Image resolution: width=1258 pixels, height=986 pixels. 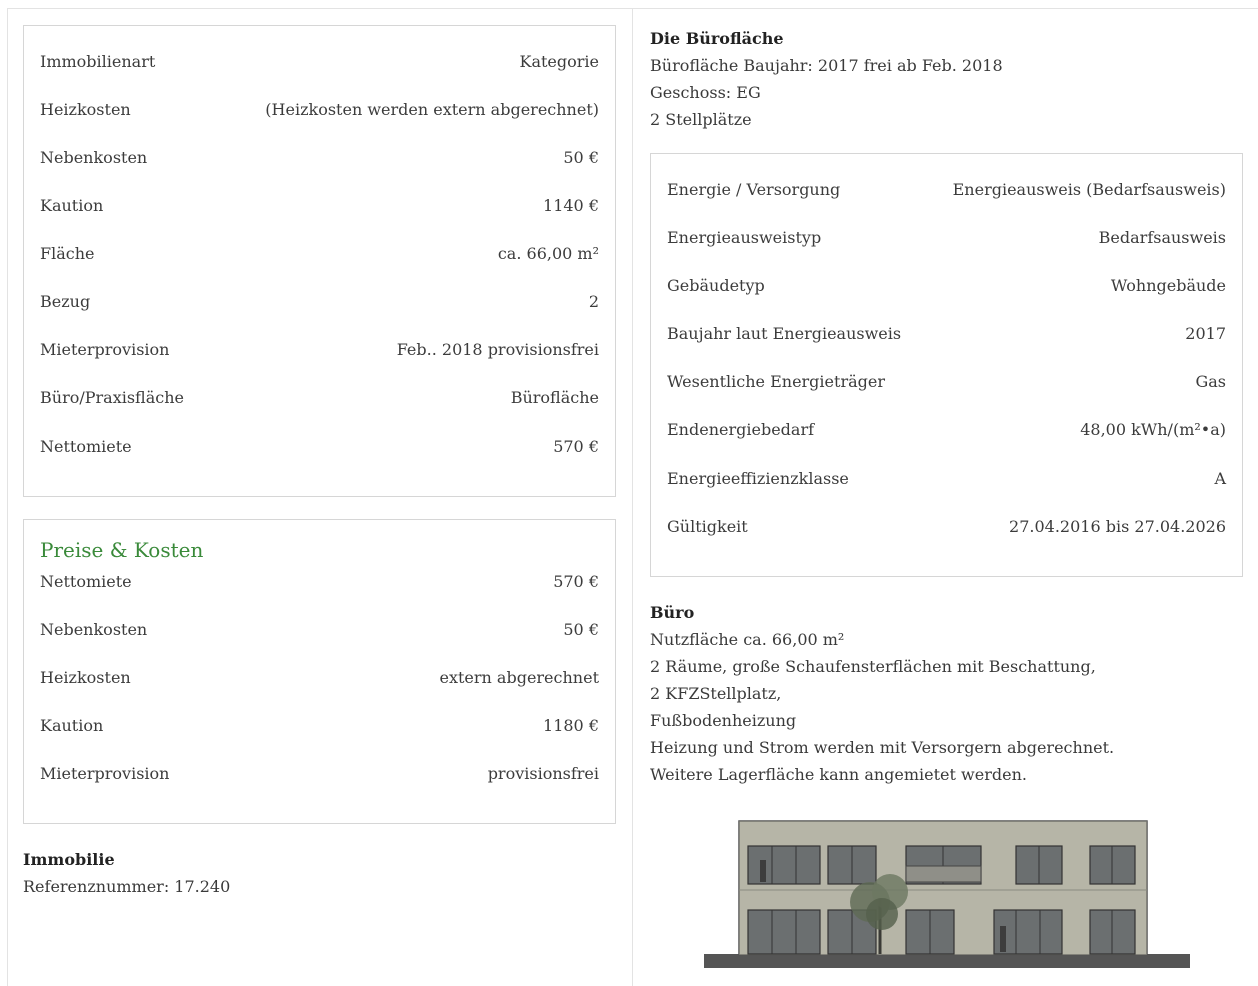 I want to click on energy-row: Wesentliche Energieträger Gas, so click(x=946, y=381).